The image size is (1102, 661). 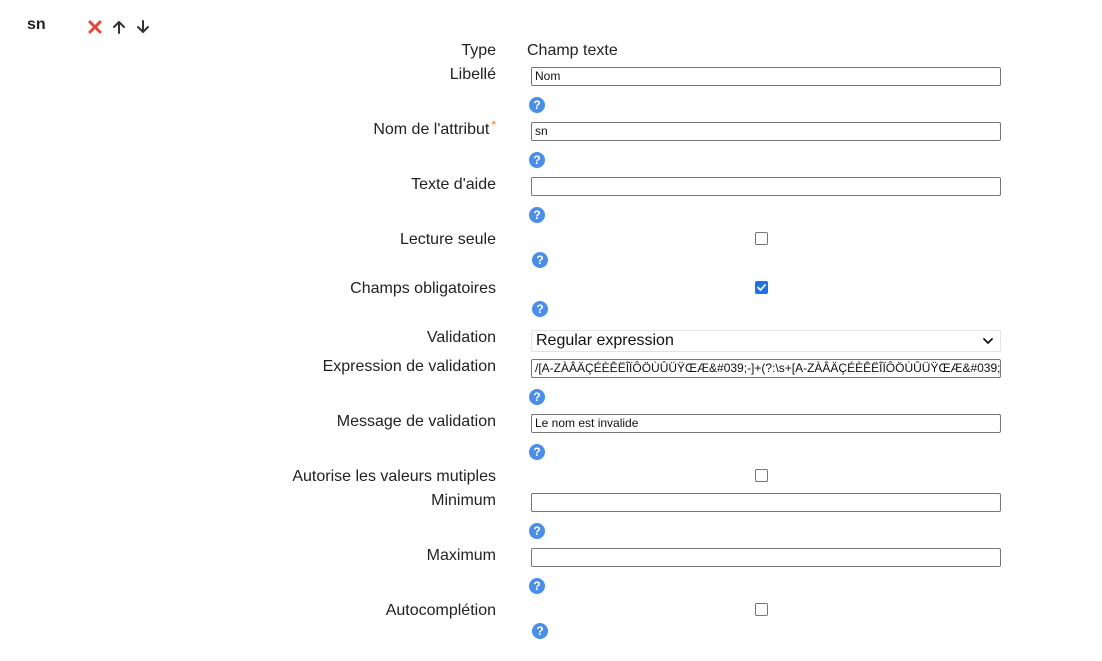 I want to click on required-marker: *, so click(x=493, y=125).